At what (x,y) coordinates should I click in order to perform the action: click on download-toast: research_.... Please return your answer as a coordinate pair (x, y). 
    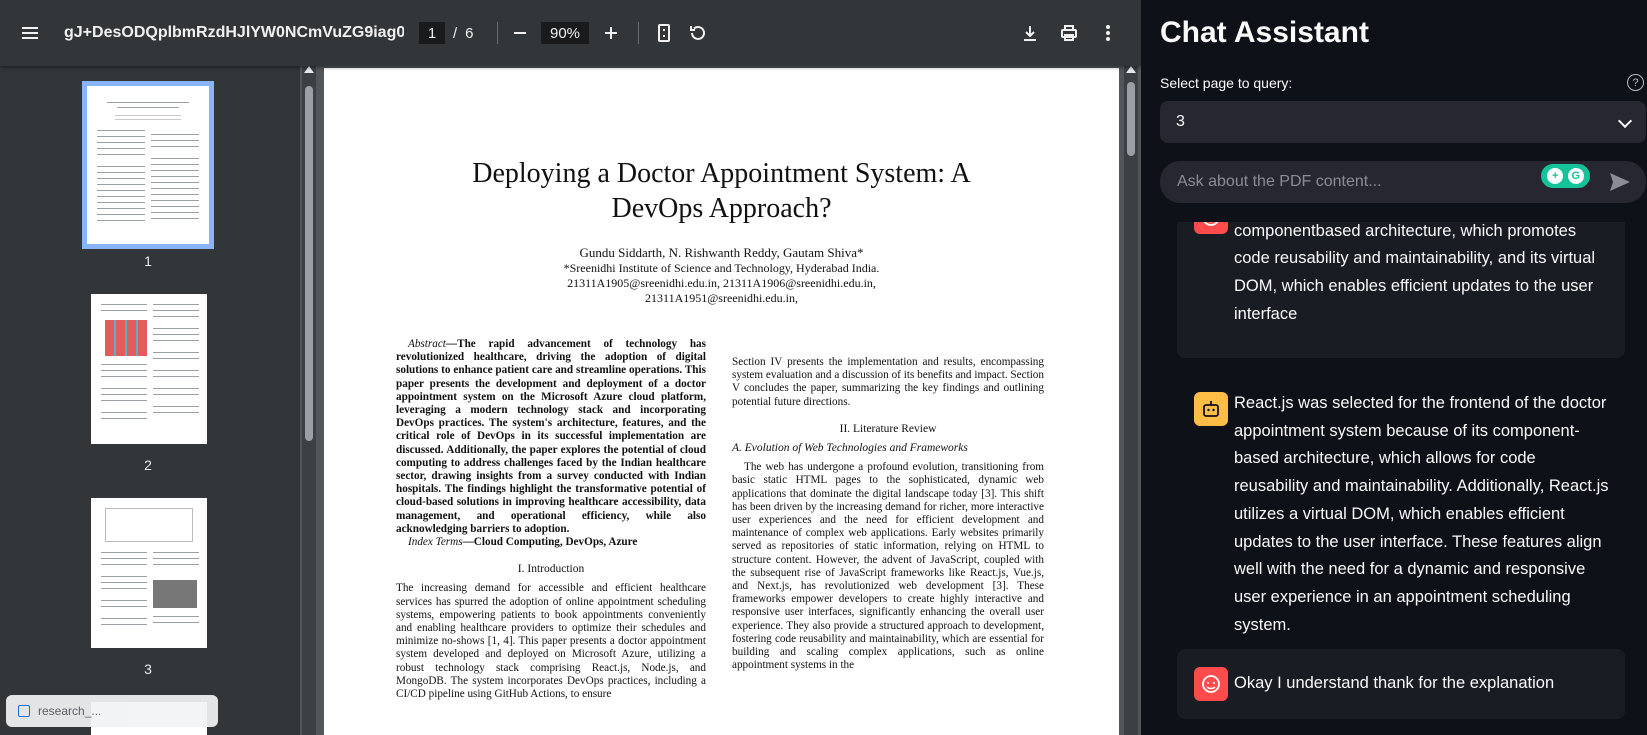
    Looking at the image, I should click on (112, 711).